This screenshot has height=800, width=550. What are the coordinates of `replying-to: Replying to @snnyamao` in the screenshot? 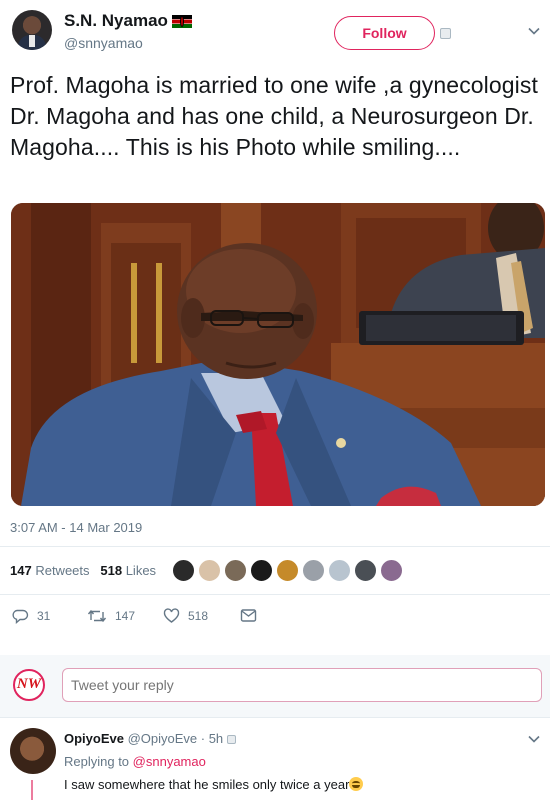 It's located at (135, 761).